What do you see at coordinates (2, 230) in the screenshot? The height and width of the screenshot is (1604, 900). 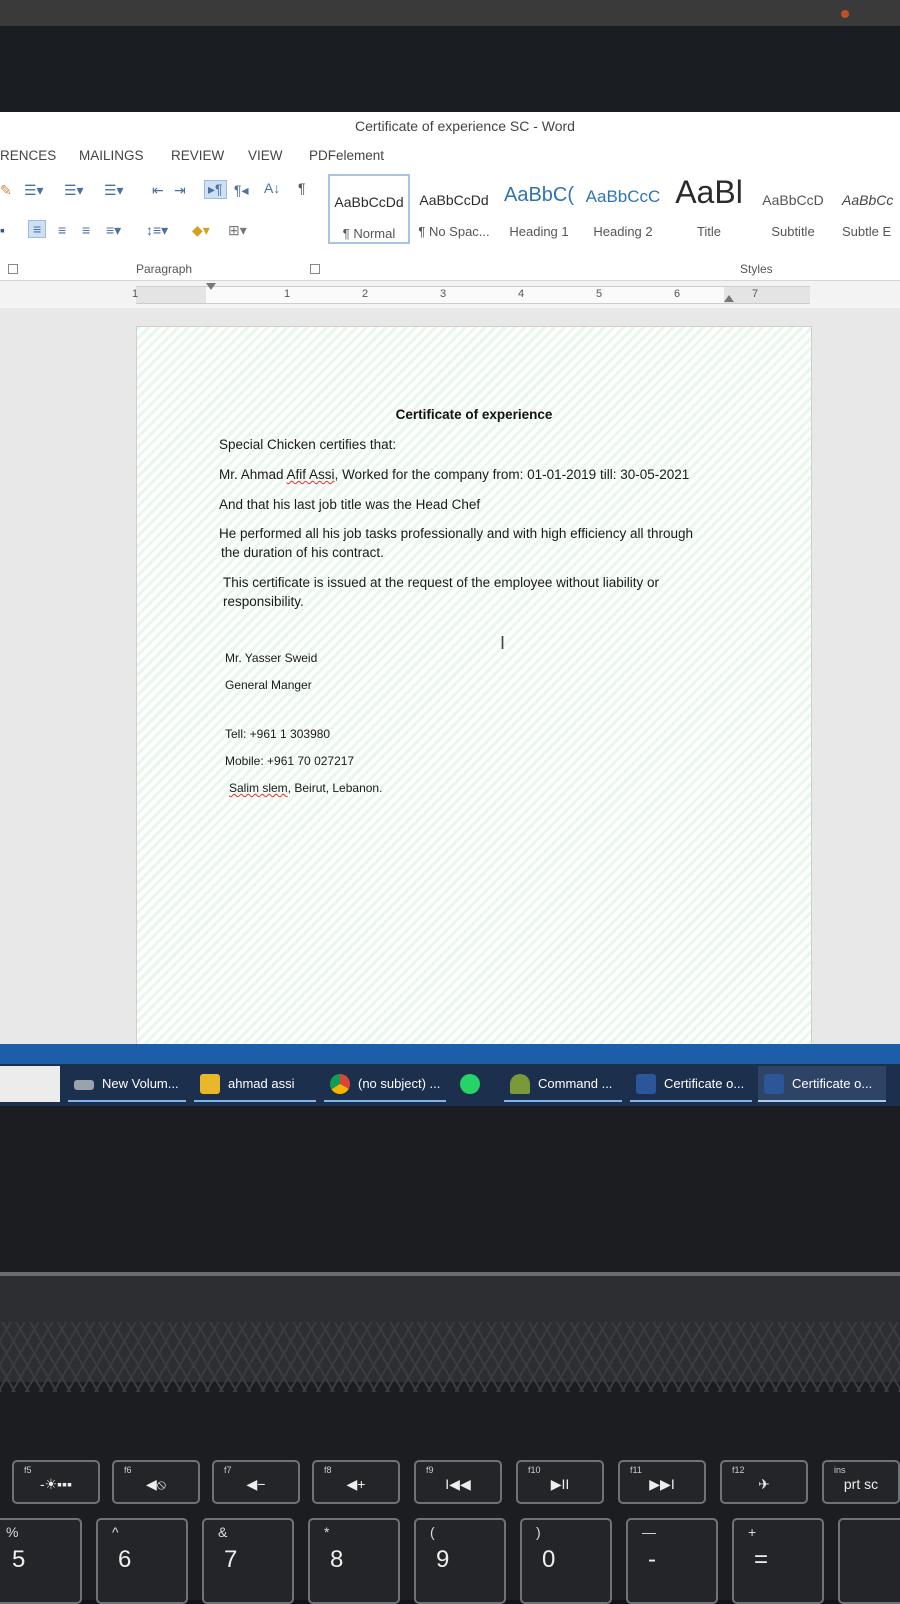 I see `align-marker-icon: ▪` at bounding box center [2, 230].